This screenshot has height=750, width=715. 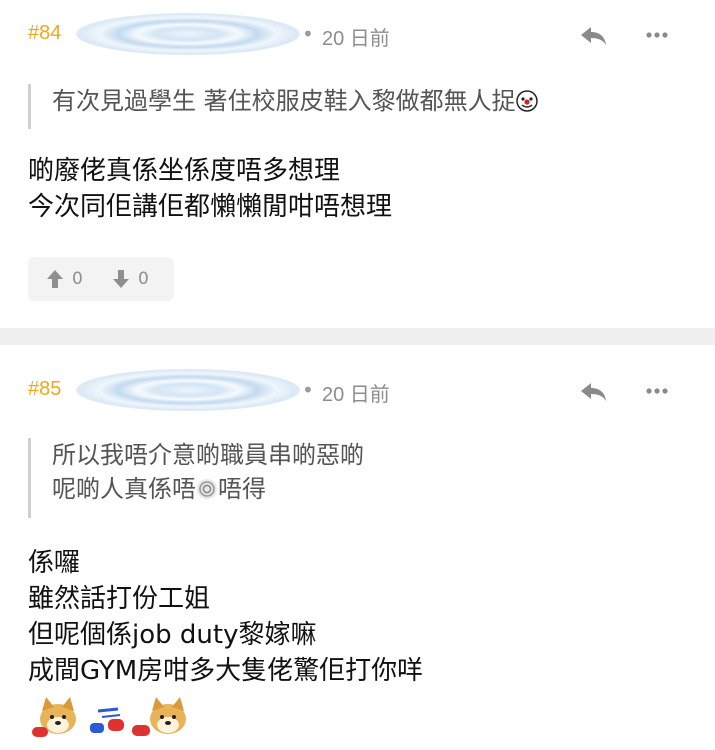 What do you see at coordinates (130, 279) in the screenshot?
I see `downvote-button: 0` at bounding box center [130, 279].